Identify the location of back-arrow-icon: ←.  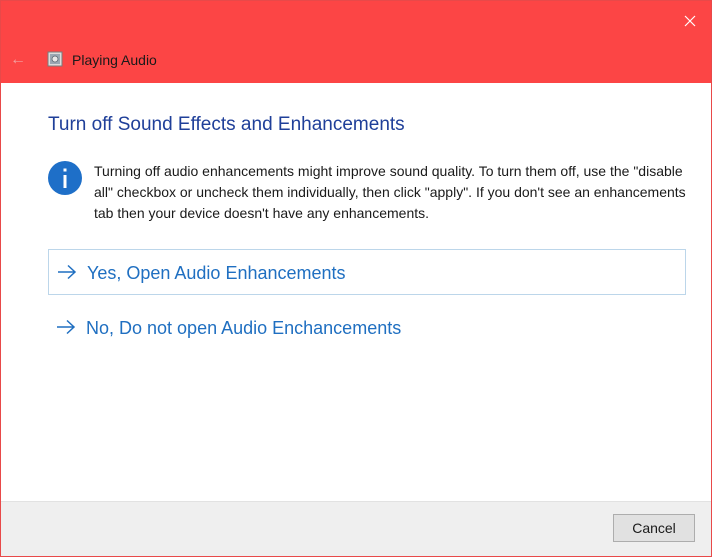
(18, 60).